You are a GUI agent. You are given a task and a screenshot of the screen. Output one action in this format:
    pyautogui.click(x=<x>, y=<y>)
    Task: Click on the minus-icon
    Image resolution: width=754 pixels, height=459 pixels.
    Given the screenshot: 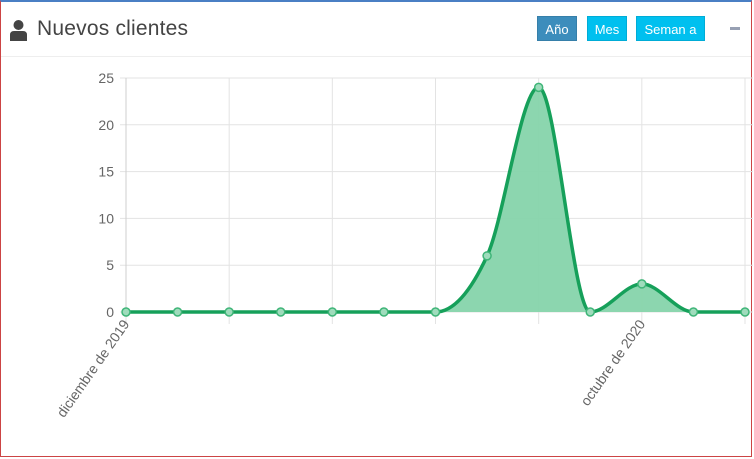 What is the action you would take?
    pyautogui.click(x=735, y=28)
    